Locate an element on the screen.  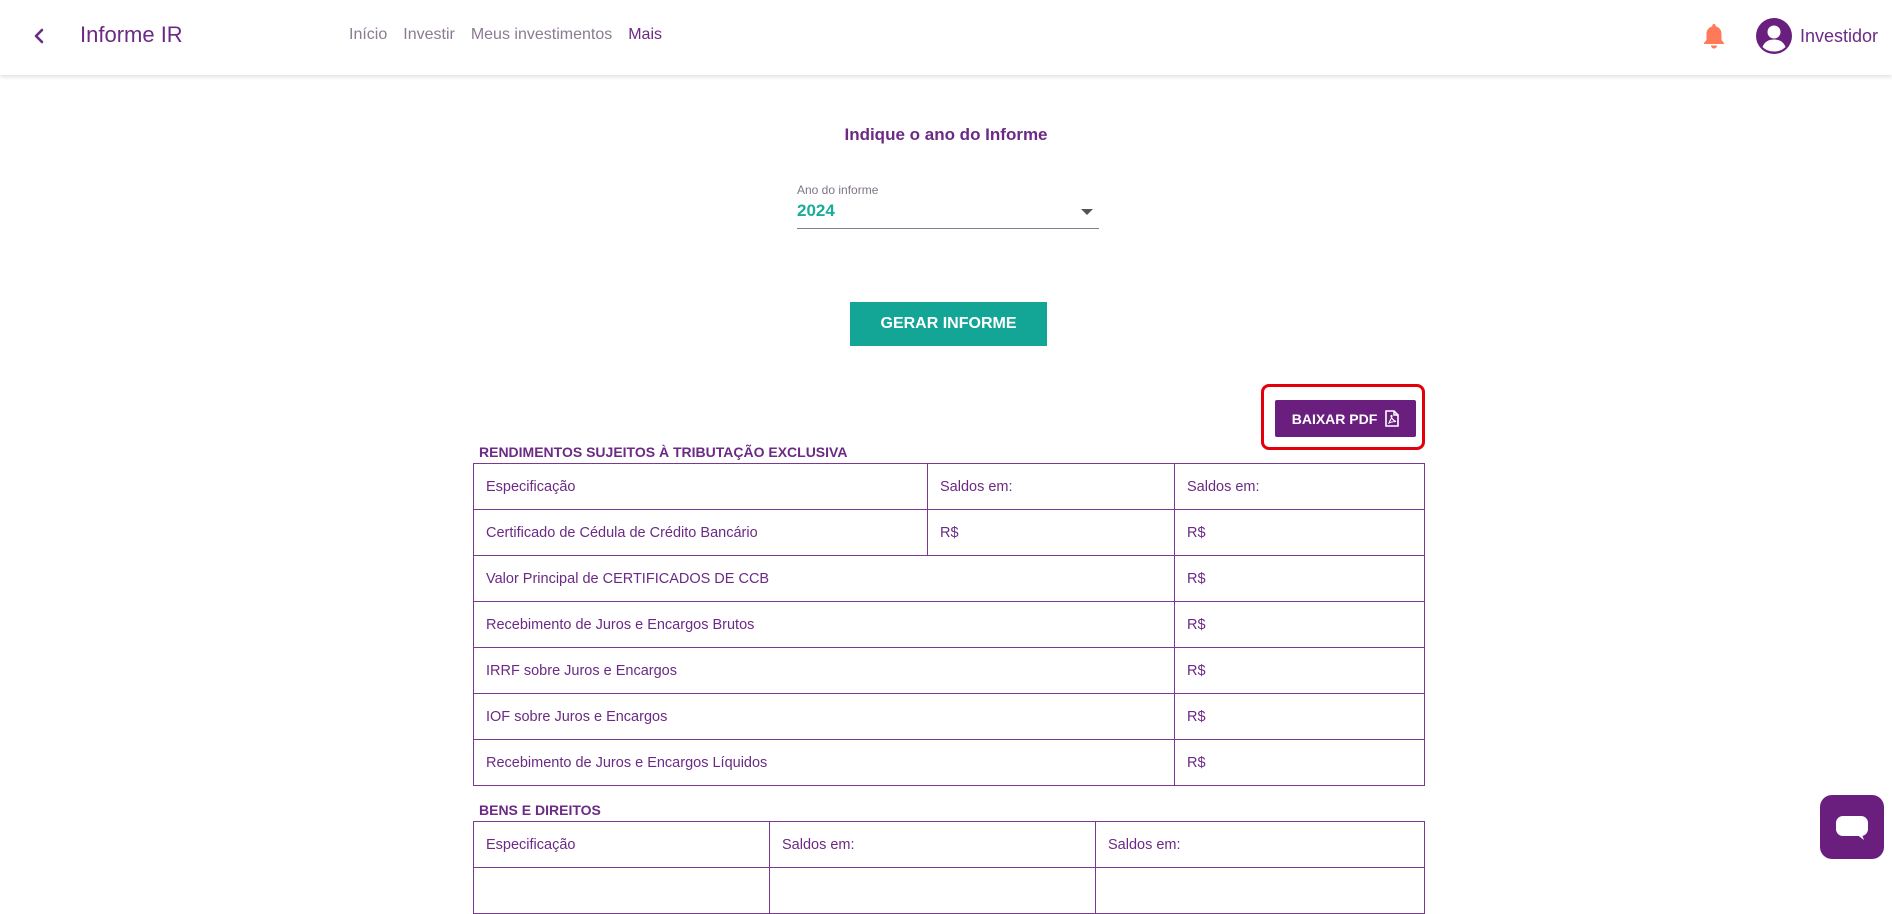
year-select-label: Ano do informe is located at coordinates (838, 190).